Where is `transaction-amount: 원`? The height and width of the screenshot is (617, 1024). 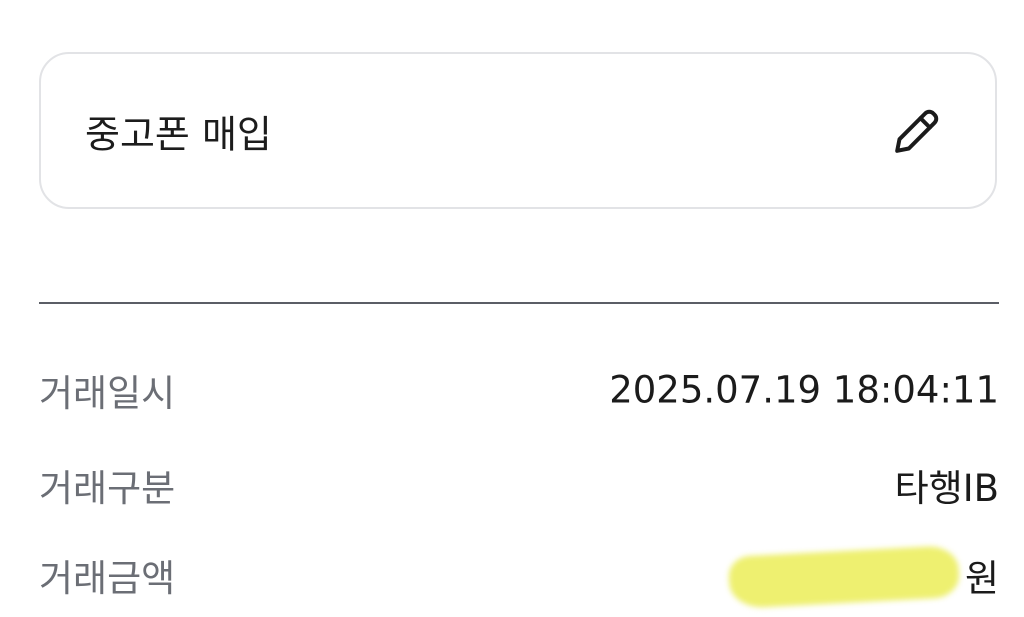 transaction-amount: 원 is located at coordinates (859, 577).